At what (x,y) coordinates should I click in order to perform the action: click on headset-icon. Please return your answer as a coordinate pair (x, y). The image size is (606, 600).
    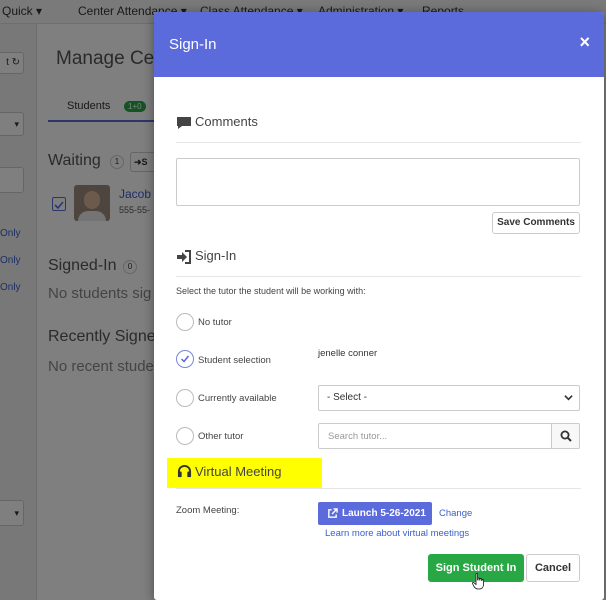
    Looking at the image, I should click on (184, 471).